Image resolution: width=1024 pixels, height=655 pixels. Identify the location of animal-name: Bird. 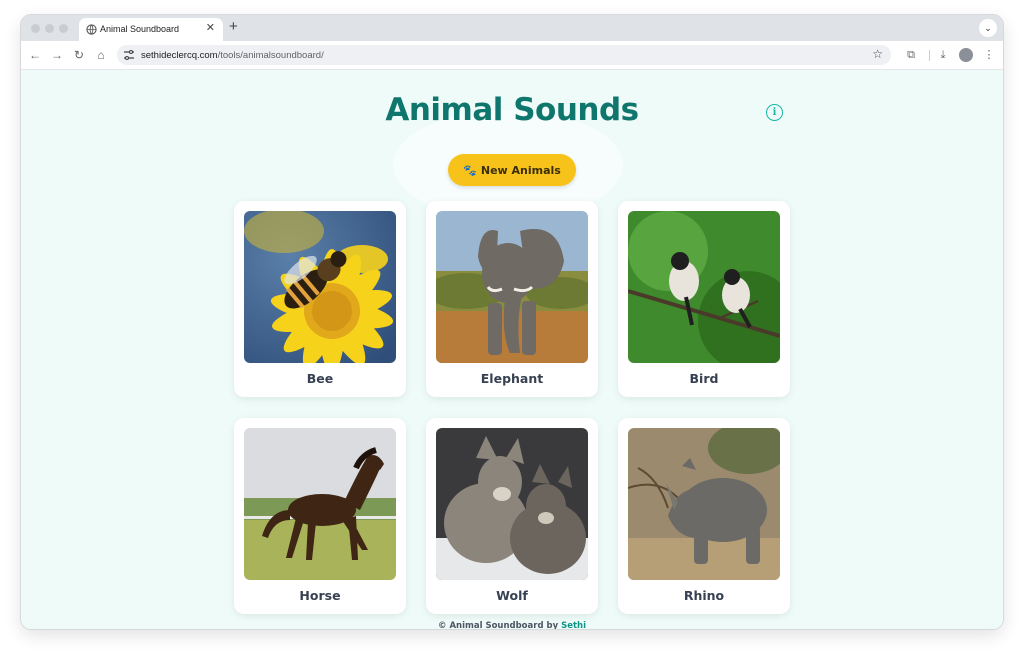
(704, 378).